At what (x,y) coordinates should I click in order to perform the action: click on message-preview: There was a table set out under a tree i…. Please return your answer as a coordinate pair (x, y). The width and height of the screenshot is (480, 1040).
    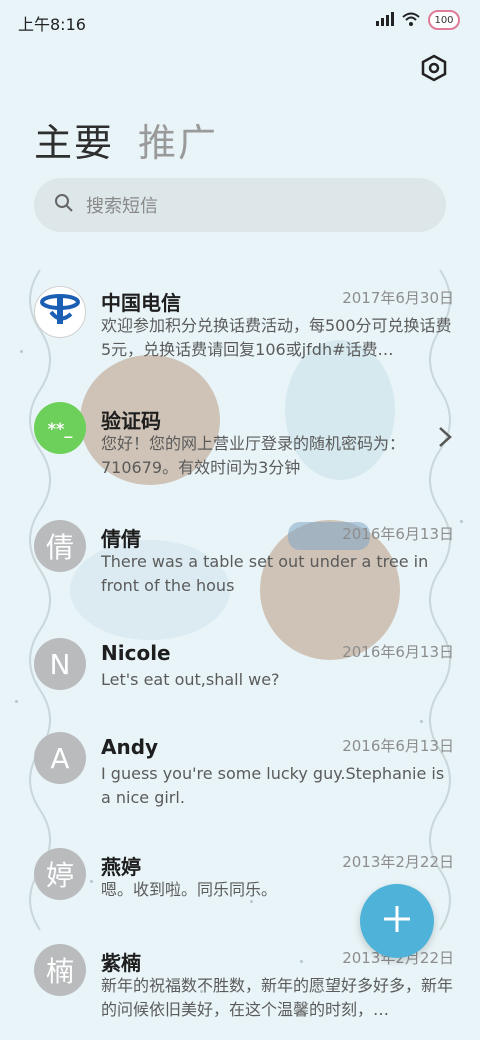
    Looking at the image, I should click on (265, 573).